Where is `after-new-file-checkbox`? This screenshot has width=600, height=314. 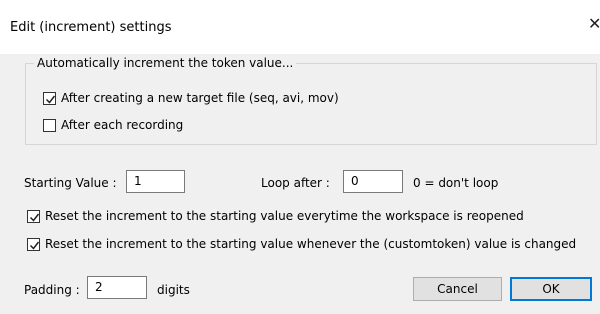 after-new-file-checkbox is located at coordinates (49, 98).